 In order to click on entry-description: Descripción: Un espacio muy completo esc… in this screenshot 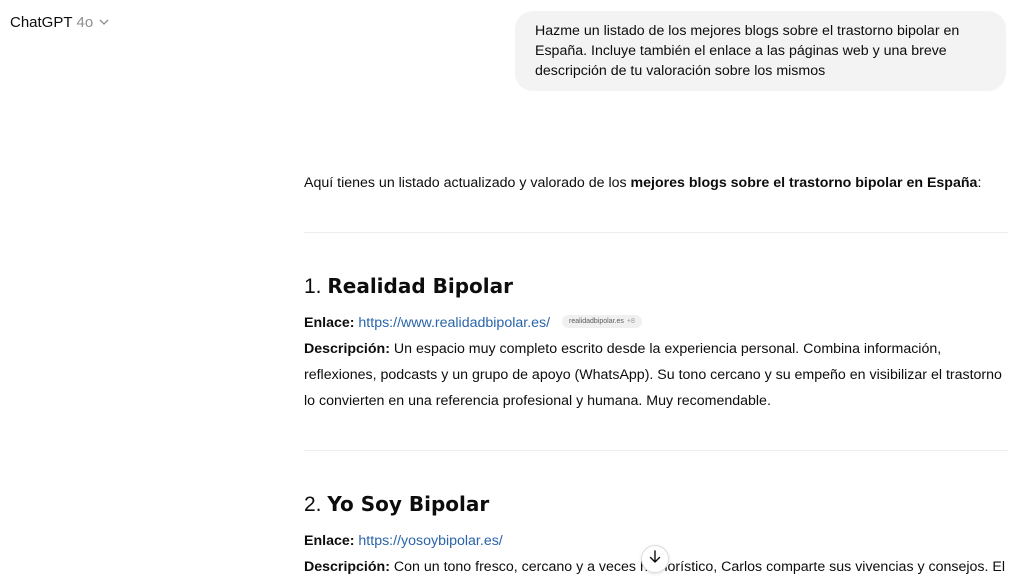, I will do `click(656, 375)`.